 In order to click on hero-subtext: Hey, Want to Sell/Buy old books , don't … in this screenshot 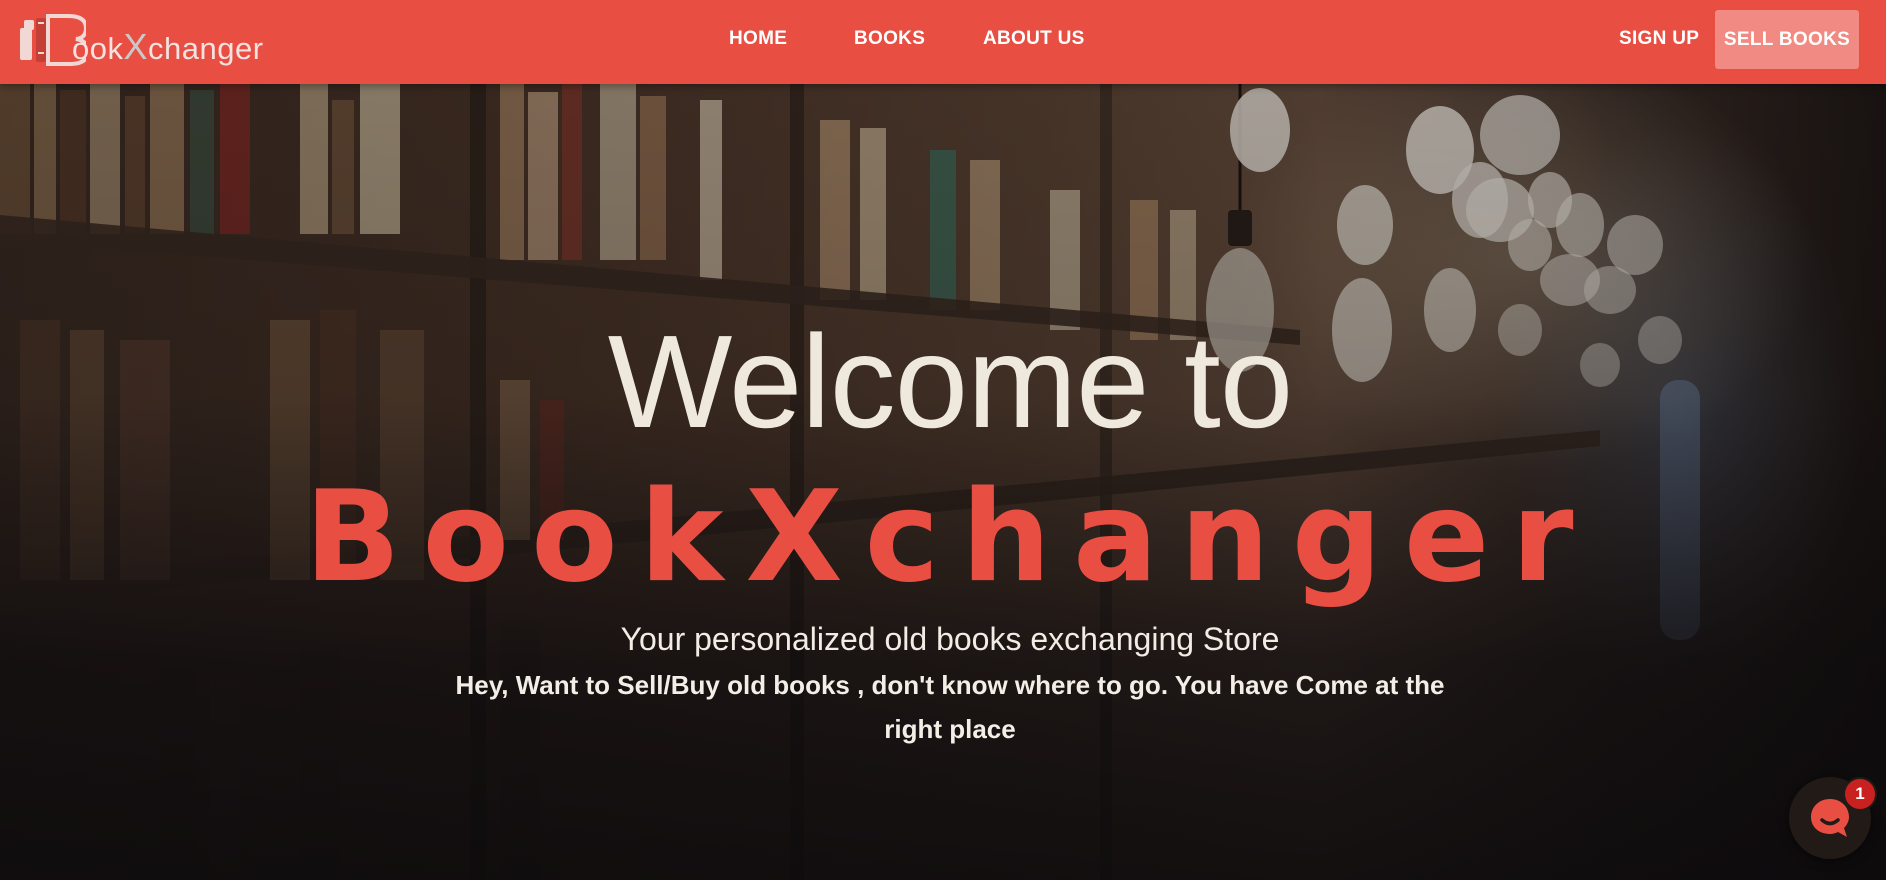, I will do `click(950, 707)`.